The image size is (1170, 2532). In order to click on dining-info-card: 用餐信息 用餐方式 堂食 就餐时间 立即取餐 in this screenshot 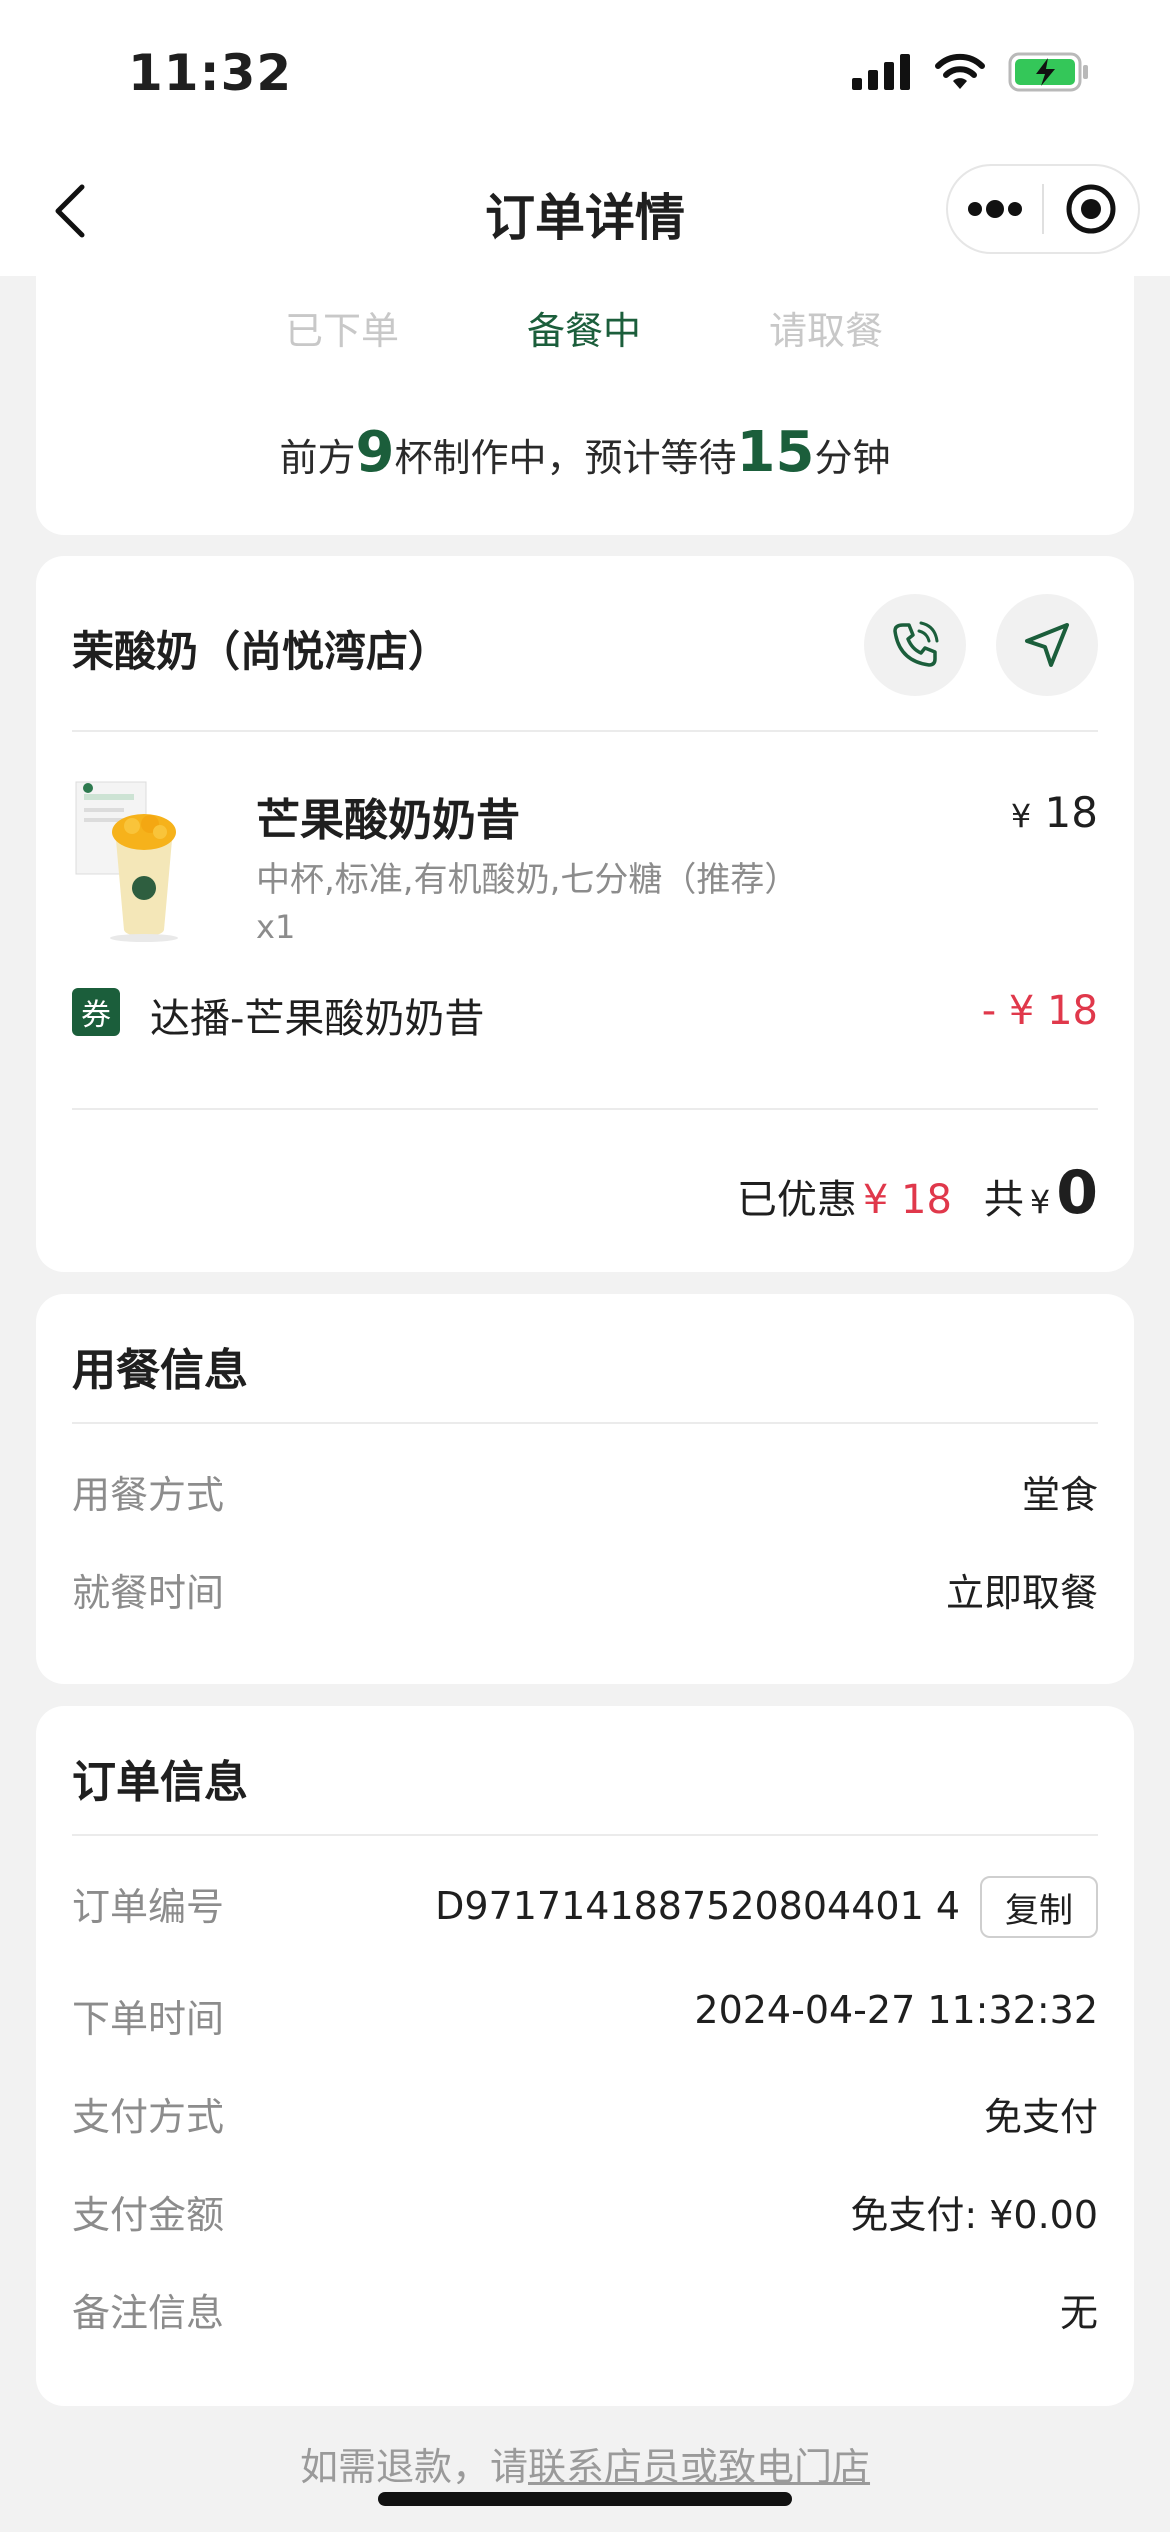, I will do `click(585, 1489)`.